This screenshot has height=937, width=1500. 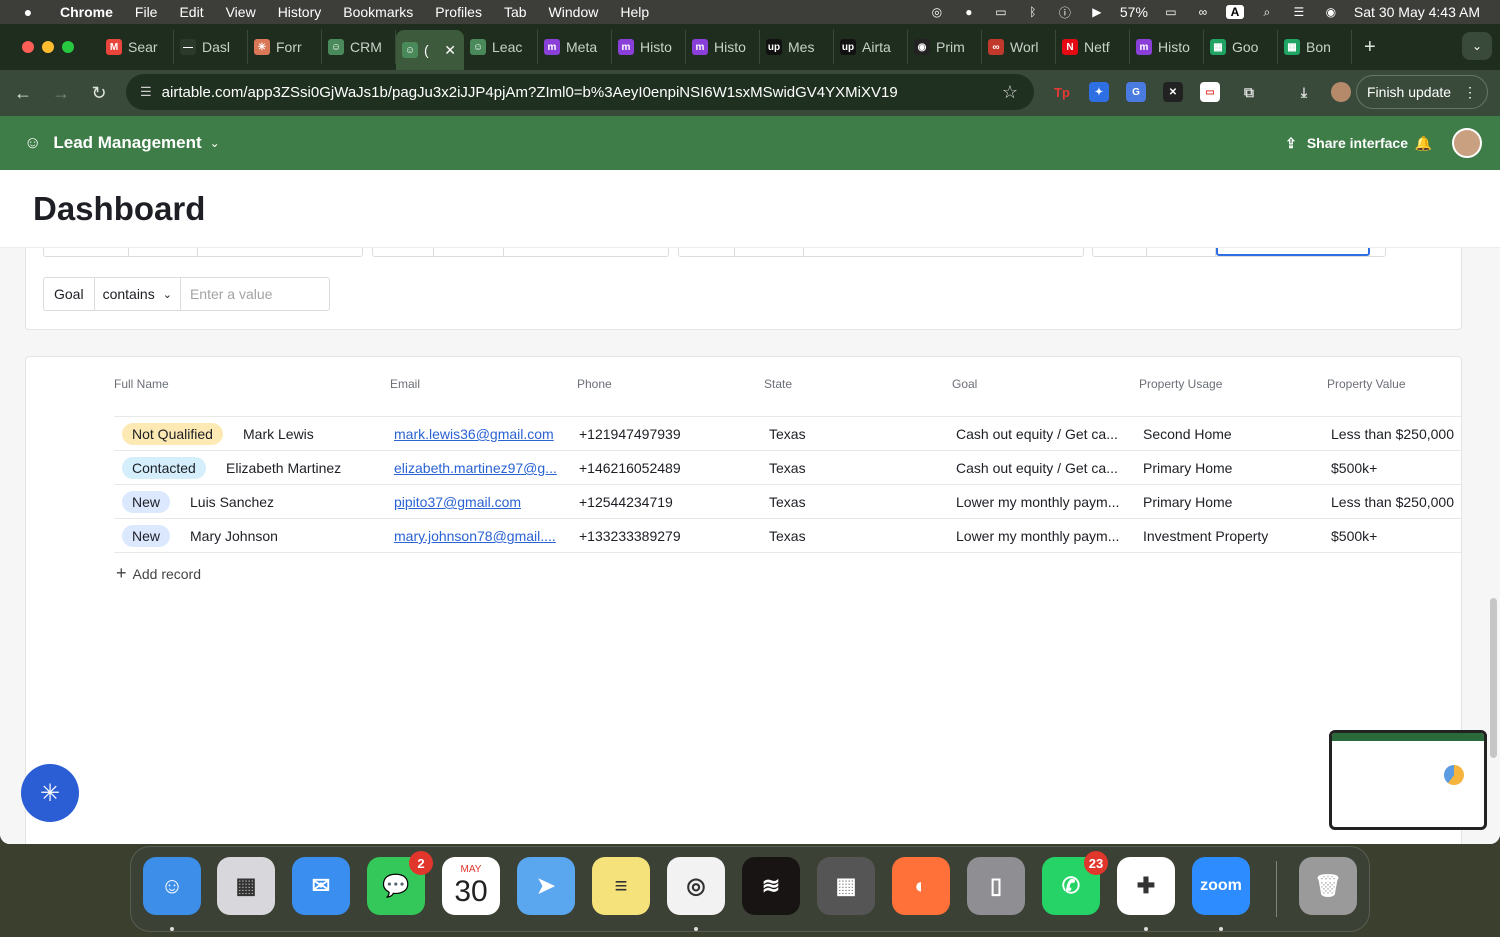 I want to click on zoom-icon: zoom, so click(x=1221, y=886).